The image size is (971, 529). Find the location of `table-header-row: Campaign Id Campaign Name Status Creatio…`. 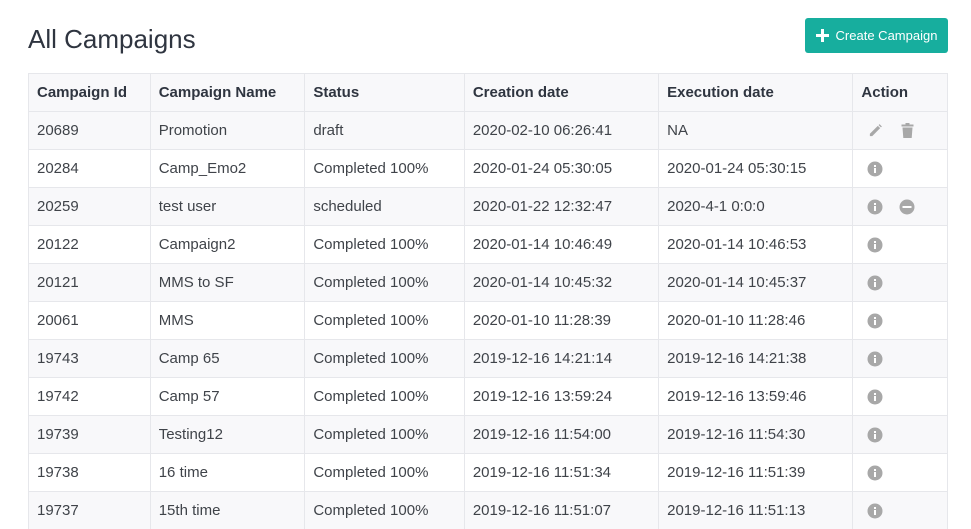

table-header-row: Campaign Id Campaign Name Status Creatio… is located at coordinates (488, 92).